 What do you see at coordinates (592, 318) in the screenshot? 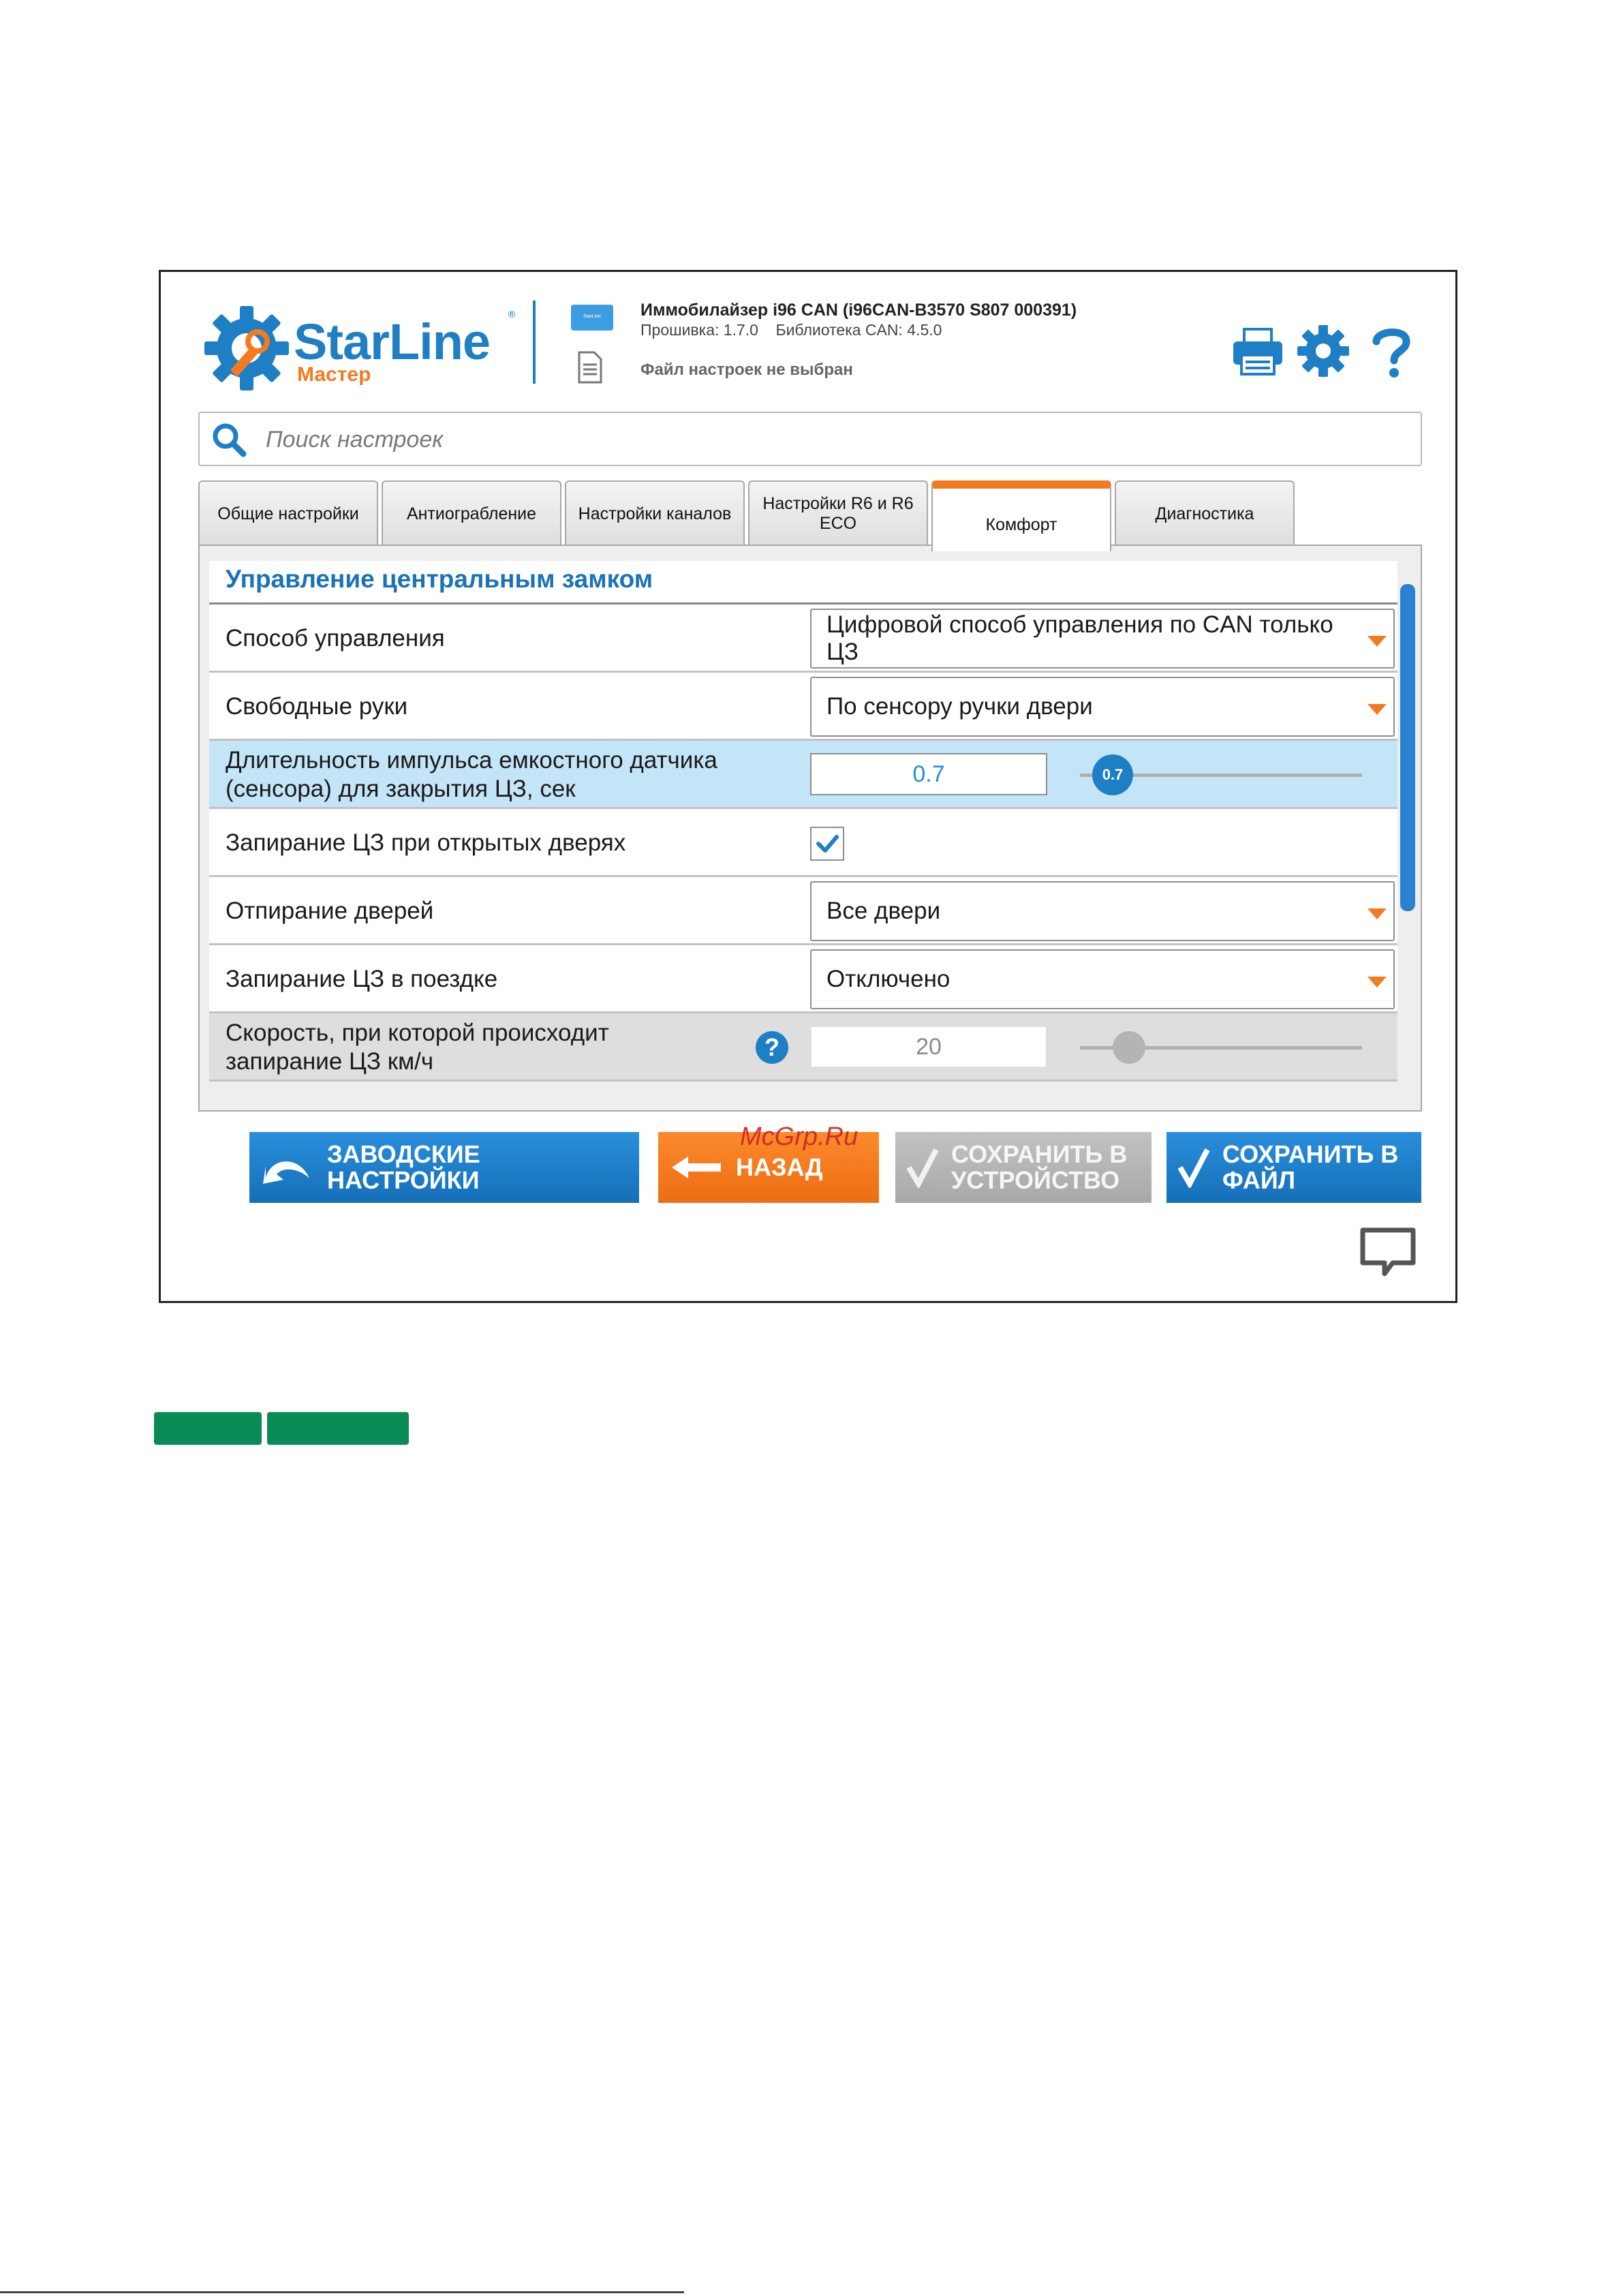
I see `device-icon: StarLine` at bounding box center [592, 318].